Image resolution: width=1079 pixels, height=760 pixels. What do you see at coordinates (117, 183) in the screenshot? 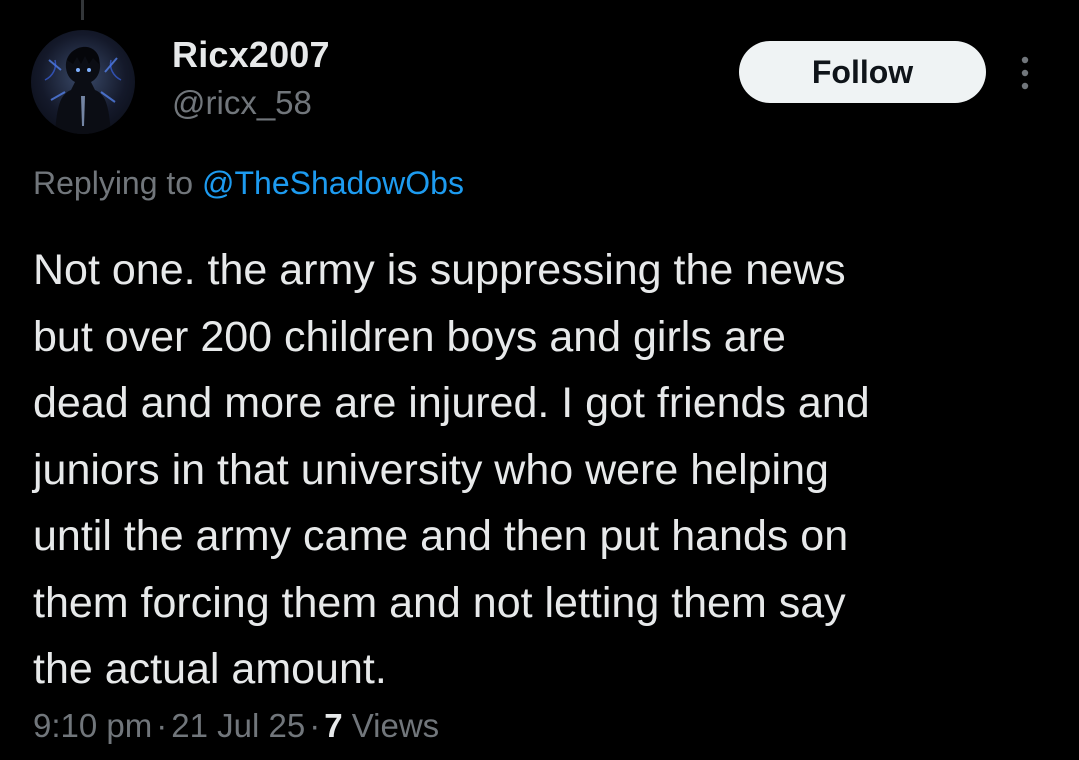
I see `replying-to-label: Replying to` at bounding box center [117, 183].